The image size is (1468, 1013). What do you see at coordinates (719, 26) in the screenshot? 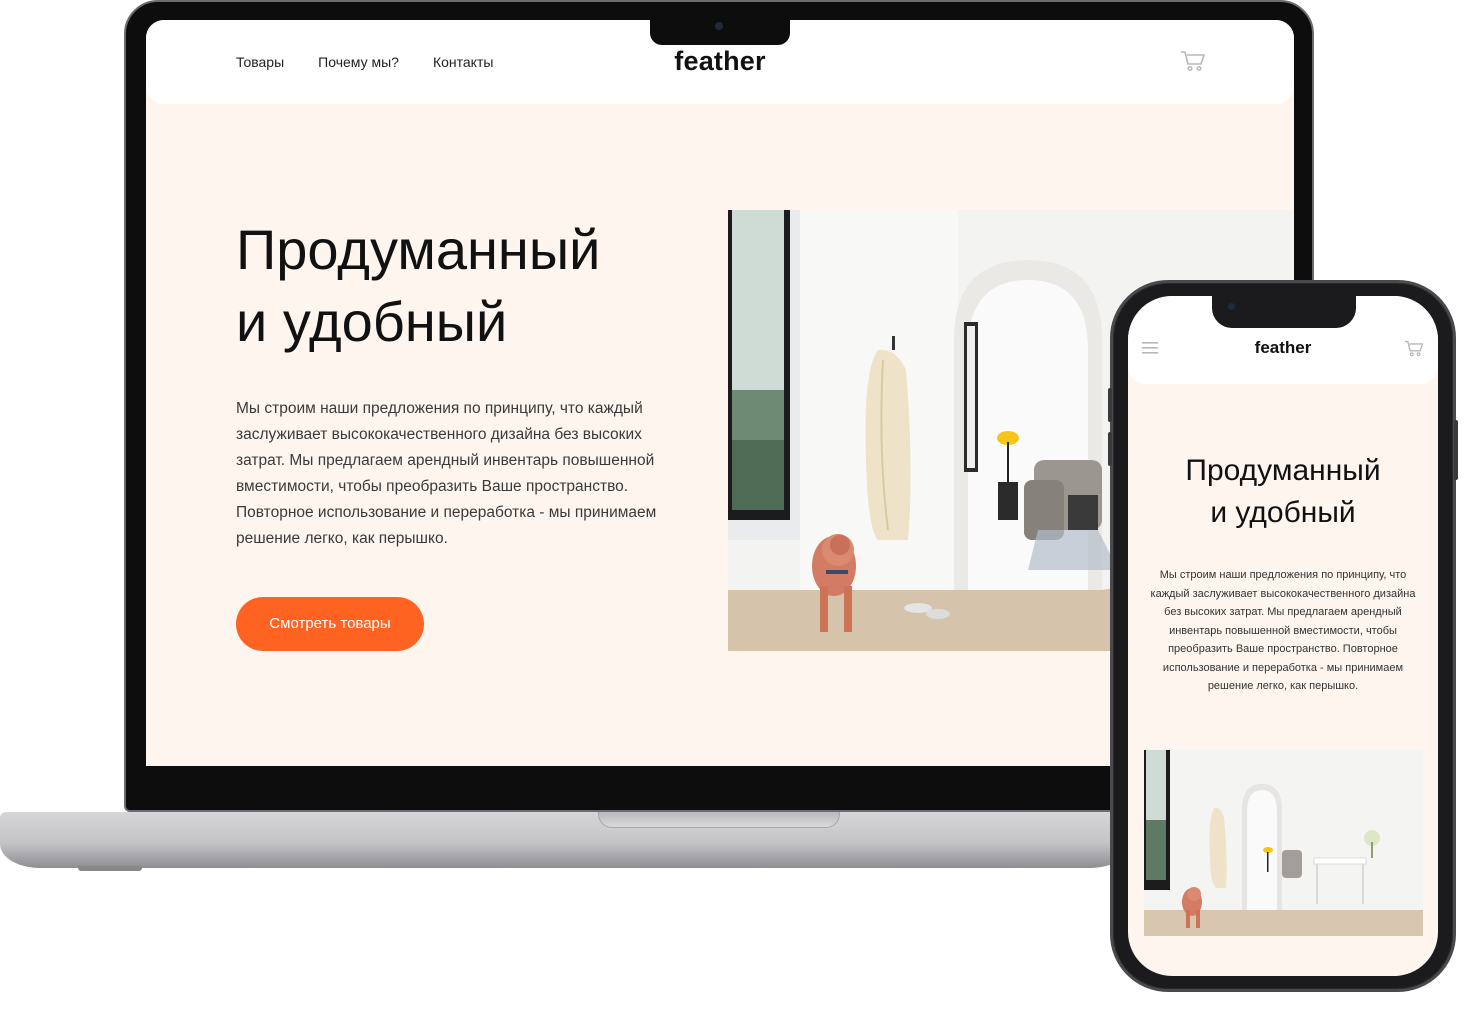
I see `laptop-camera` at bounding box center [719, 26].